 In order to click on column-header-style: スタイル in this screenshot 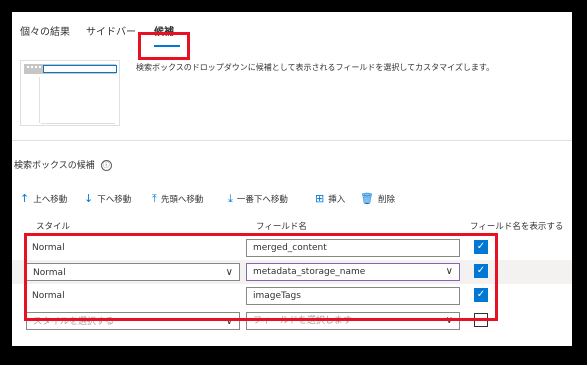, I will do `click(53, 227)`.